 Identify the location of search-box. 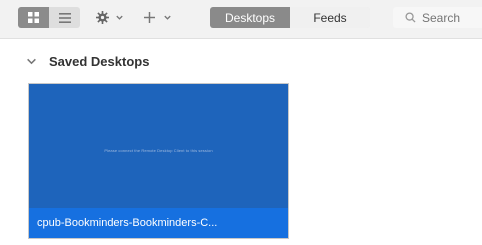
(437, 17).